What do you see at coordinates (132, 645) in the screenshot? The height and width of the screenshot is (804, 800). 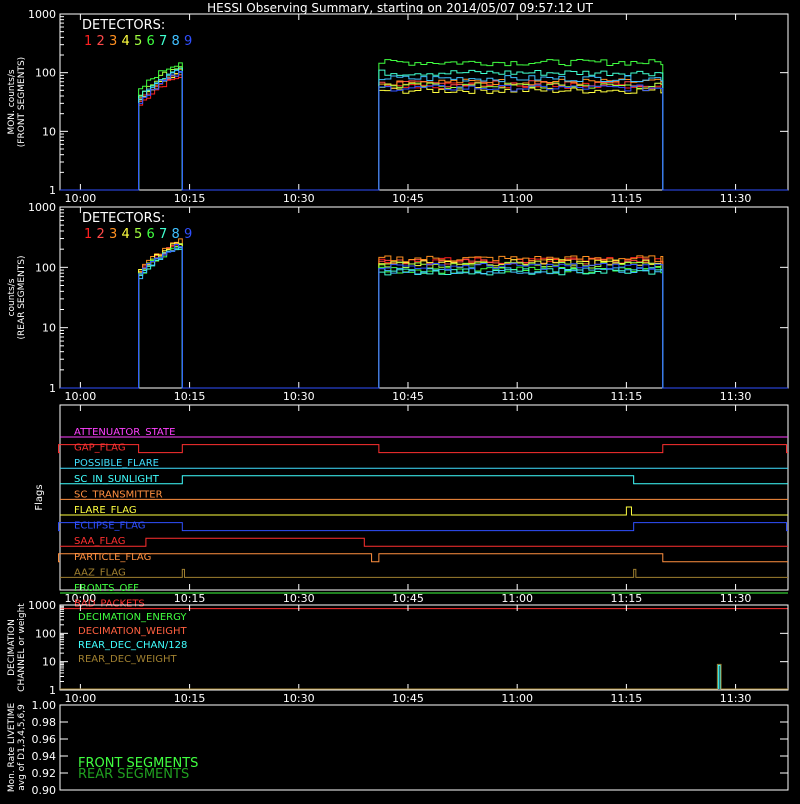 I see `decimation-legend-entry: REAR_DEC_CHAN/128` at bounding box center [132, 645].